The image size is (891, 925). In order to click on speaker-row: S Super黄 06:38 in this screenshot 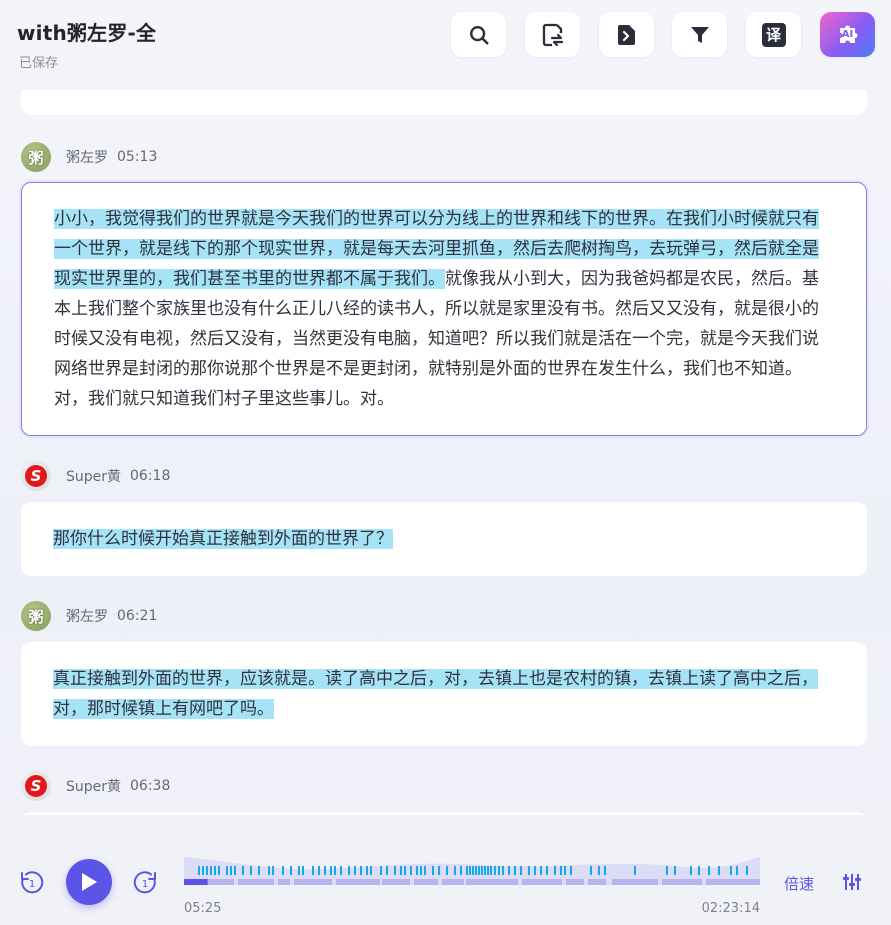, I will do `click(95, 786)`.